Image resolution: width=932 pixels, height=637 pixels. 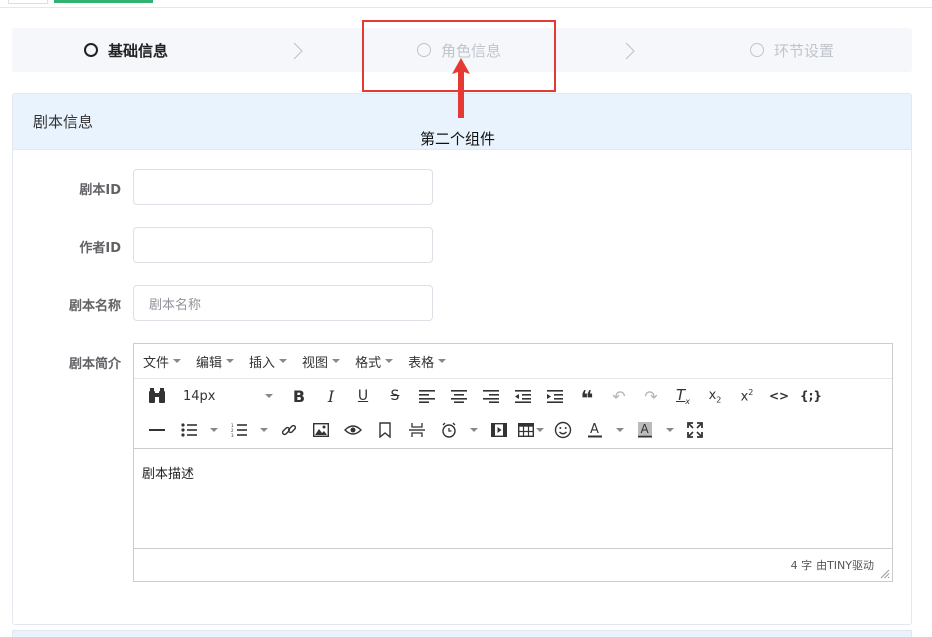 I want to click on editor-toolbar-row-1: 14px B I U S ❝ ↶ ↷ Tx x2 x2 <> {;}, so click(x=513, y=396).